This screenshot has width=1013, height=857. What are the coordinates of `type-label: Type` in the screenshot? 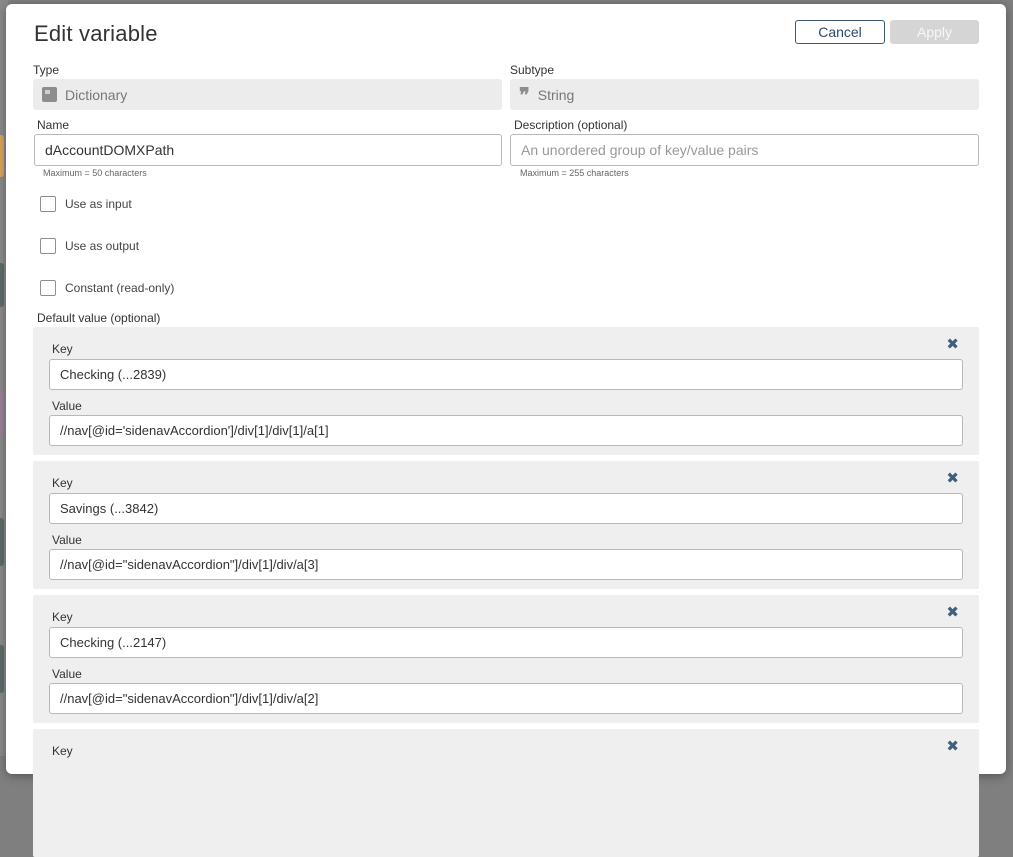 It's located at (46, 70).